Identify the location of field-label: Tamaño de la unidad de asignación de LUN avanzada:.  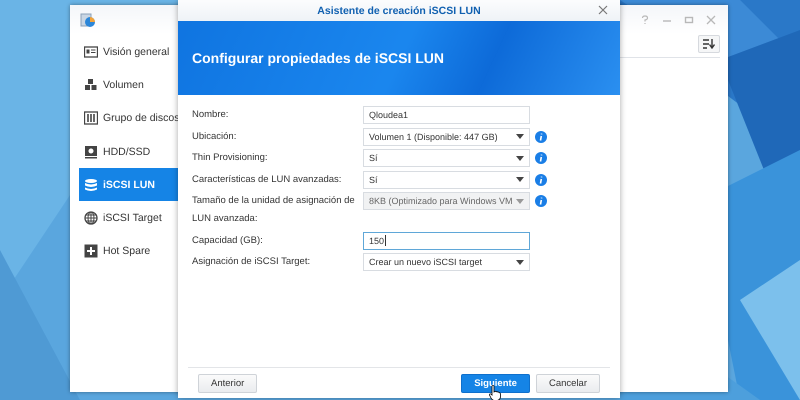
(274, 210).